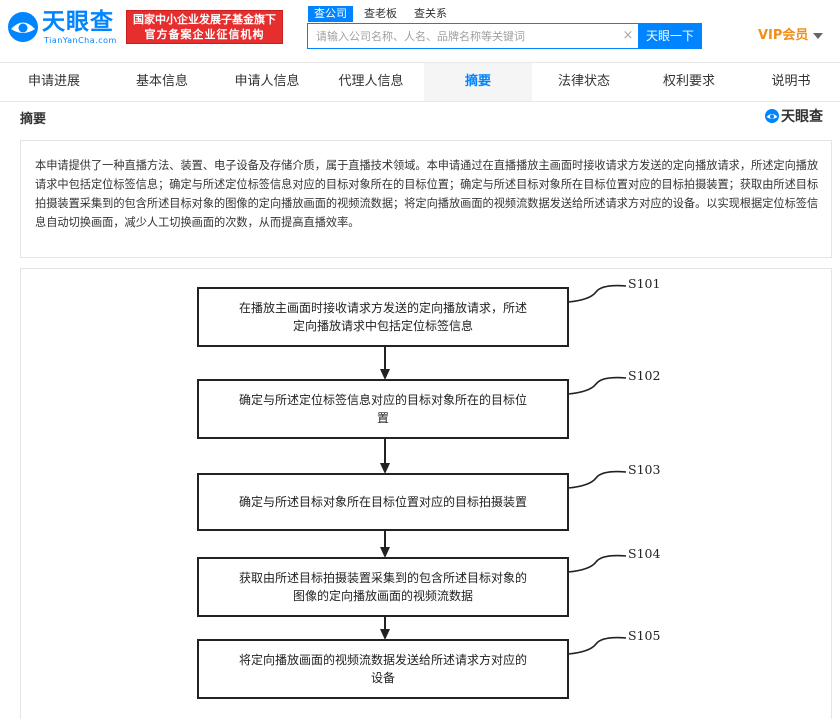  I want to click on tab-basic-info: 基本信息, so click(162, 82).